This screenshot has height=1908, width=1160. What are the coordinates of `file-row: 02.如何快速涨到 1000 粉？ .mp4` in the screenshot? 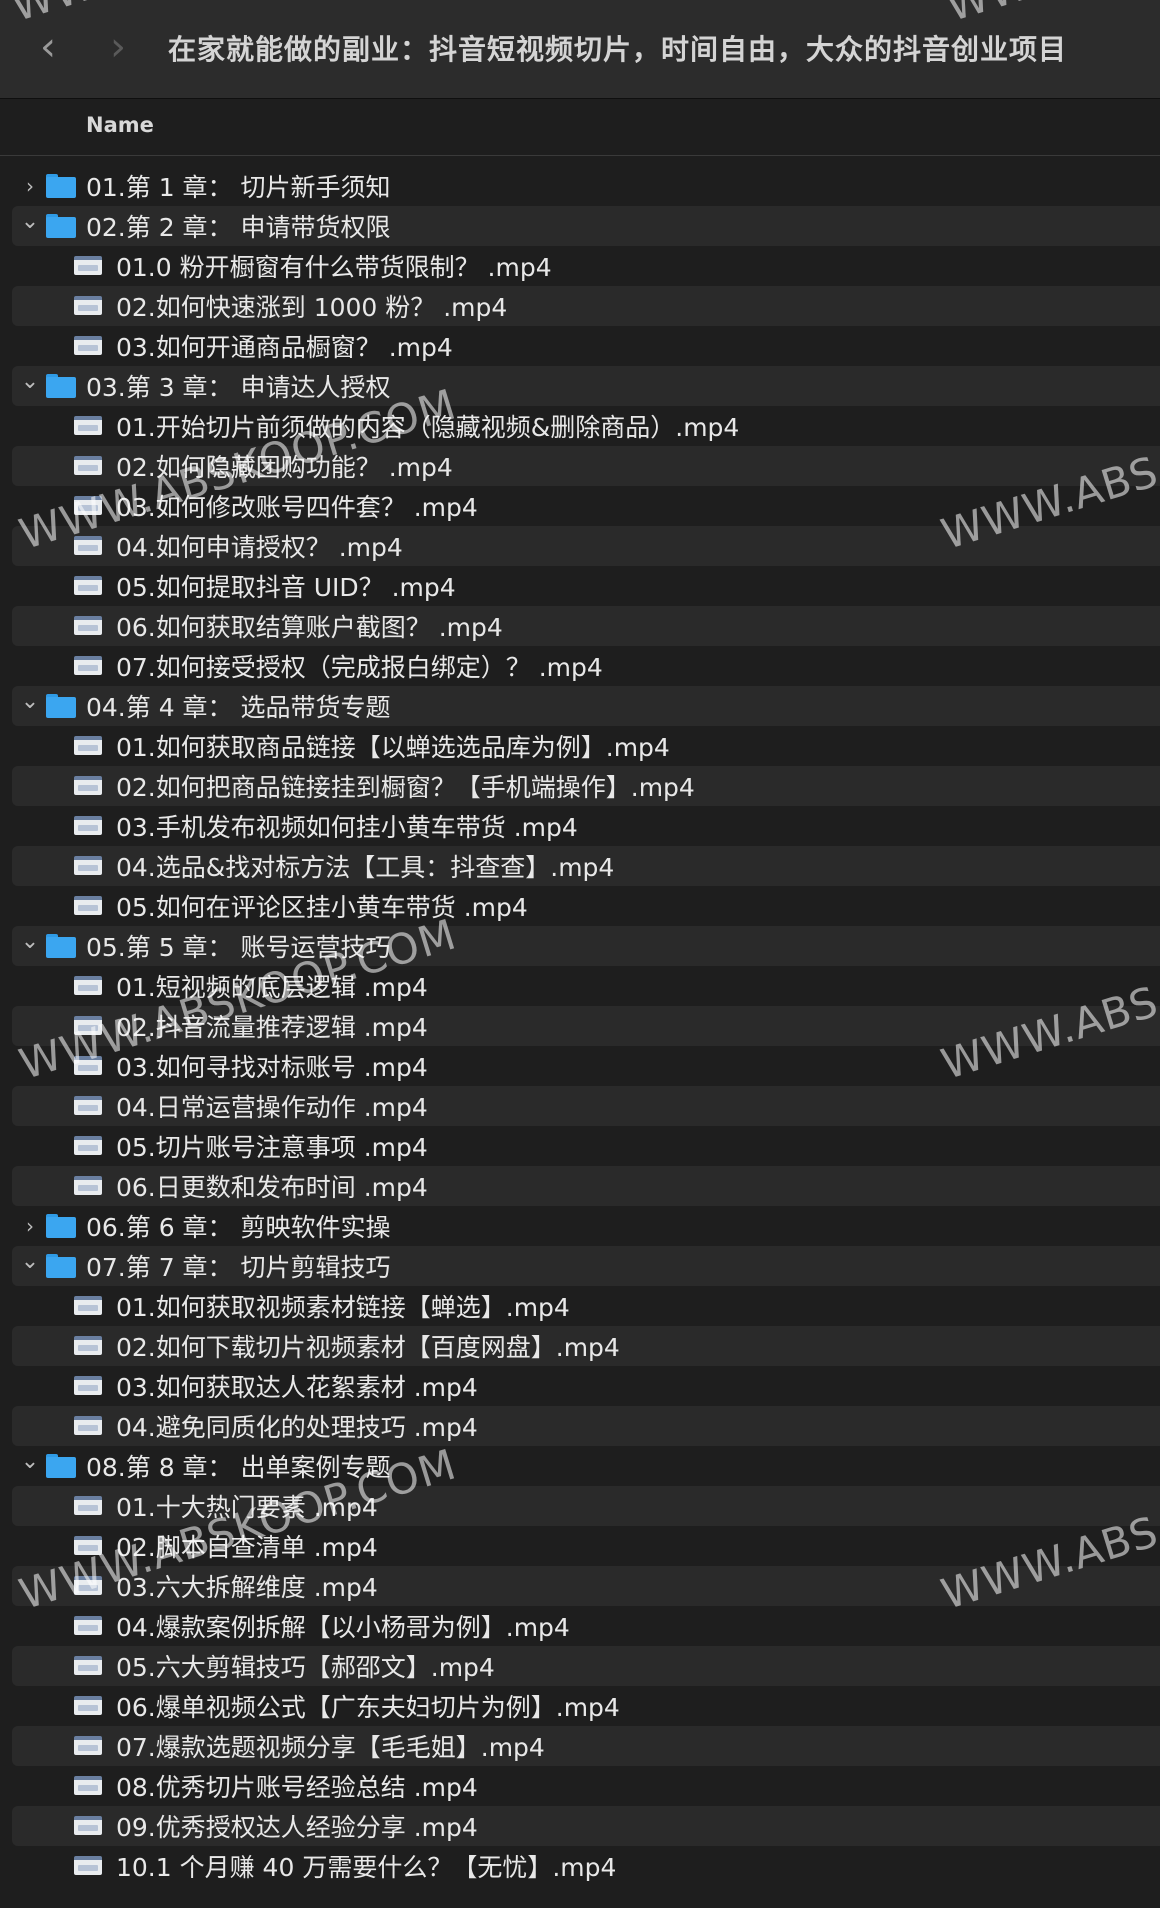 It's located at (586, 306).